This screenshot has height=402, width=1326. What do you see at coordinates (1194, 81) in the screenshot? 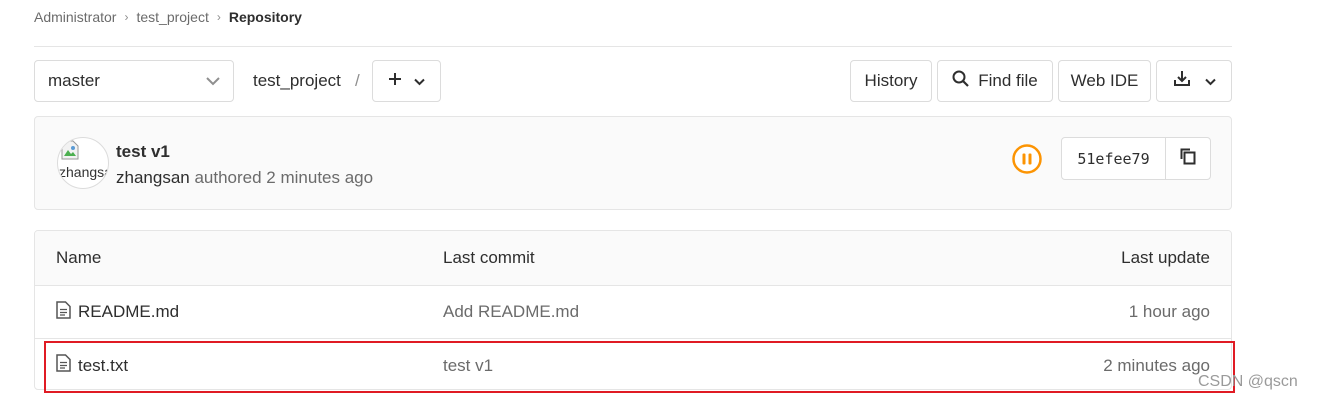
I see `download-dropdown-button` at bounding box center [1194, 81].